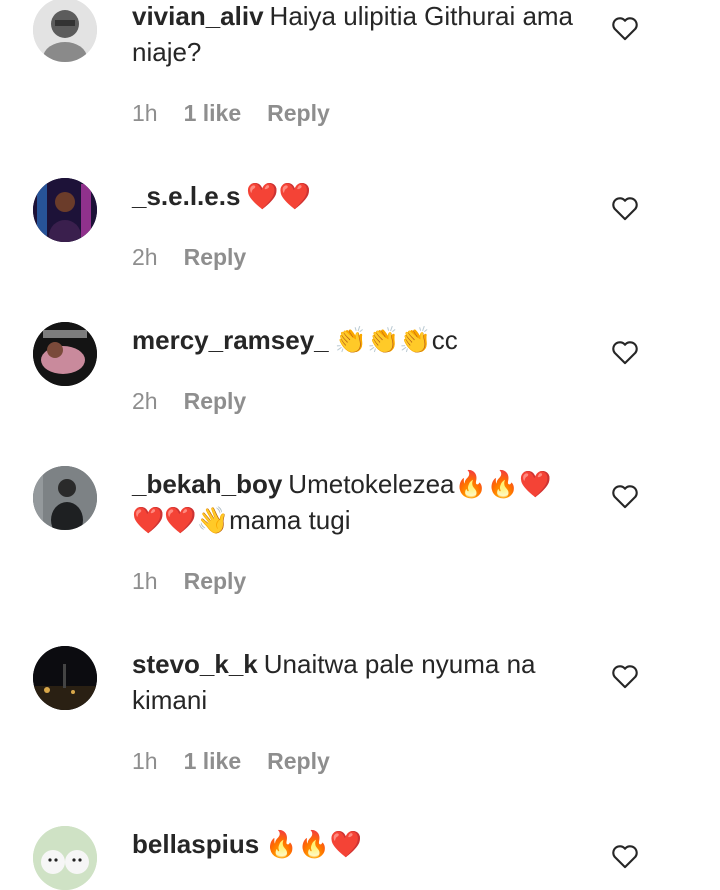  Describe the element at coordinates (230, 340) in the screenshot. I see `comment-username: mercy_ramsey_` at that location.